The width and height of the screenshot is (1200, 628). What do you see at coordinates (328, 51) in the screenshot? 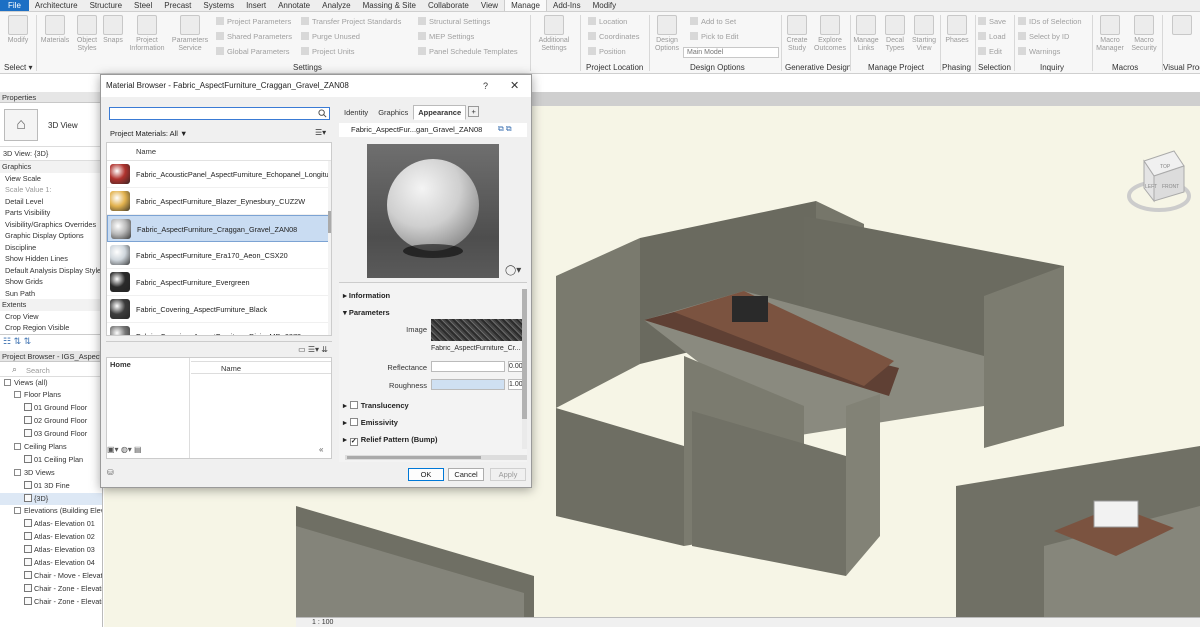
I see `project-units-button: Project Units` at bounding box center [328, 51].